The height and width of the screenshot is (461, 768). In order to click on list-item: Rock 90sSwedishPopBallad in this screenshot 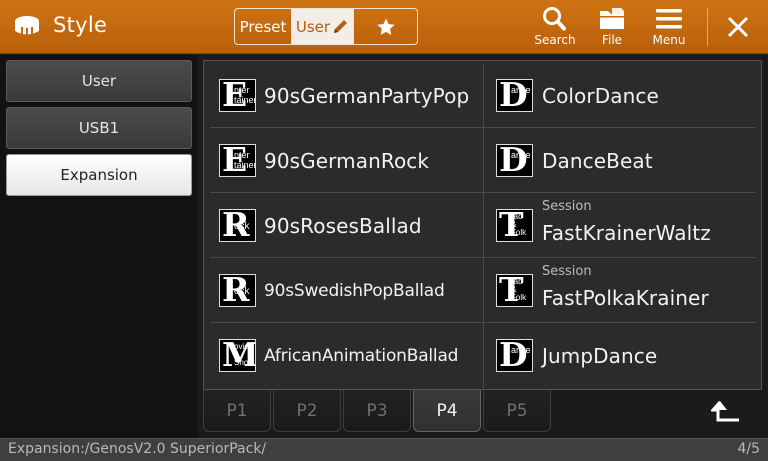, I will do `click(346, 290)`.